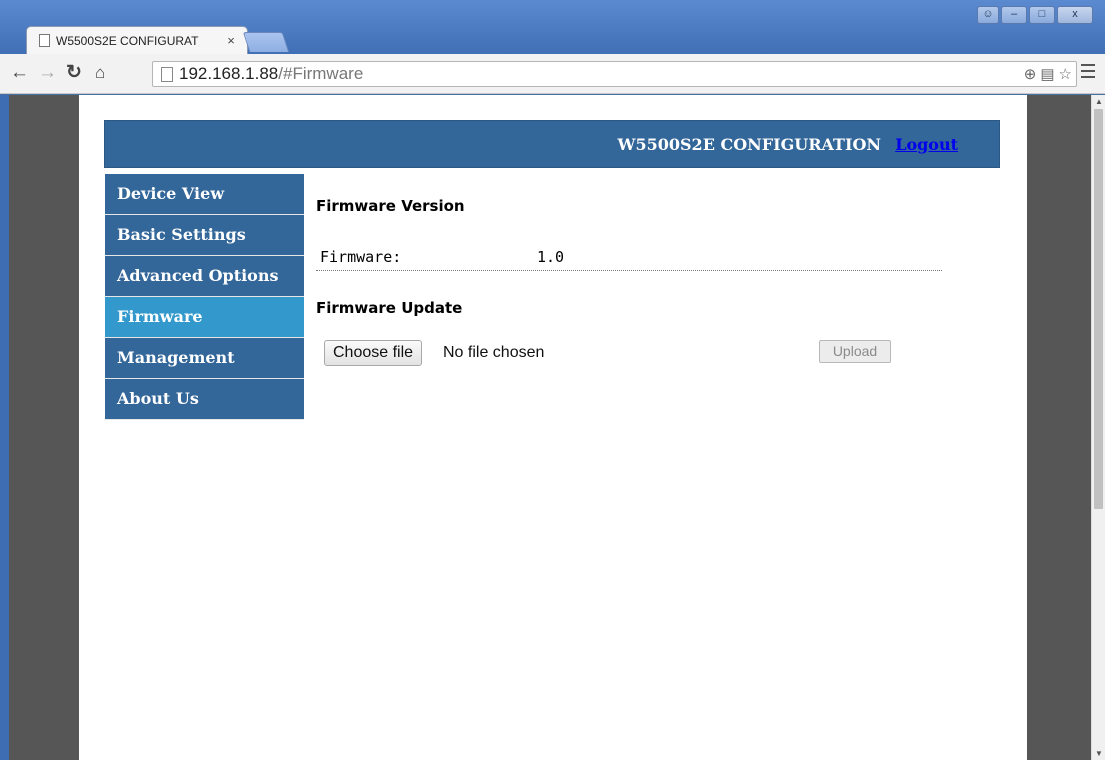  Describe the element at coordinates (1088, 73) in the screenshot. I see `menu-icon` at that location.